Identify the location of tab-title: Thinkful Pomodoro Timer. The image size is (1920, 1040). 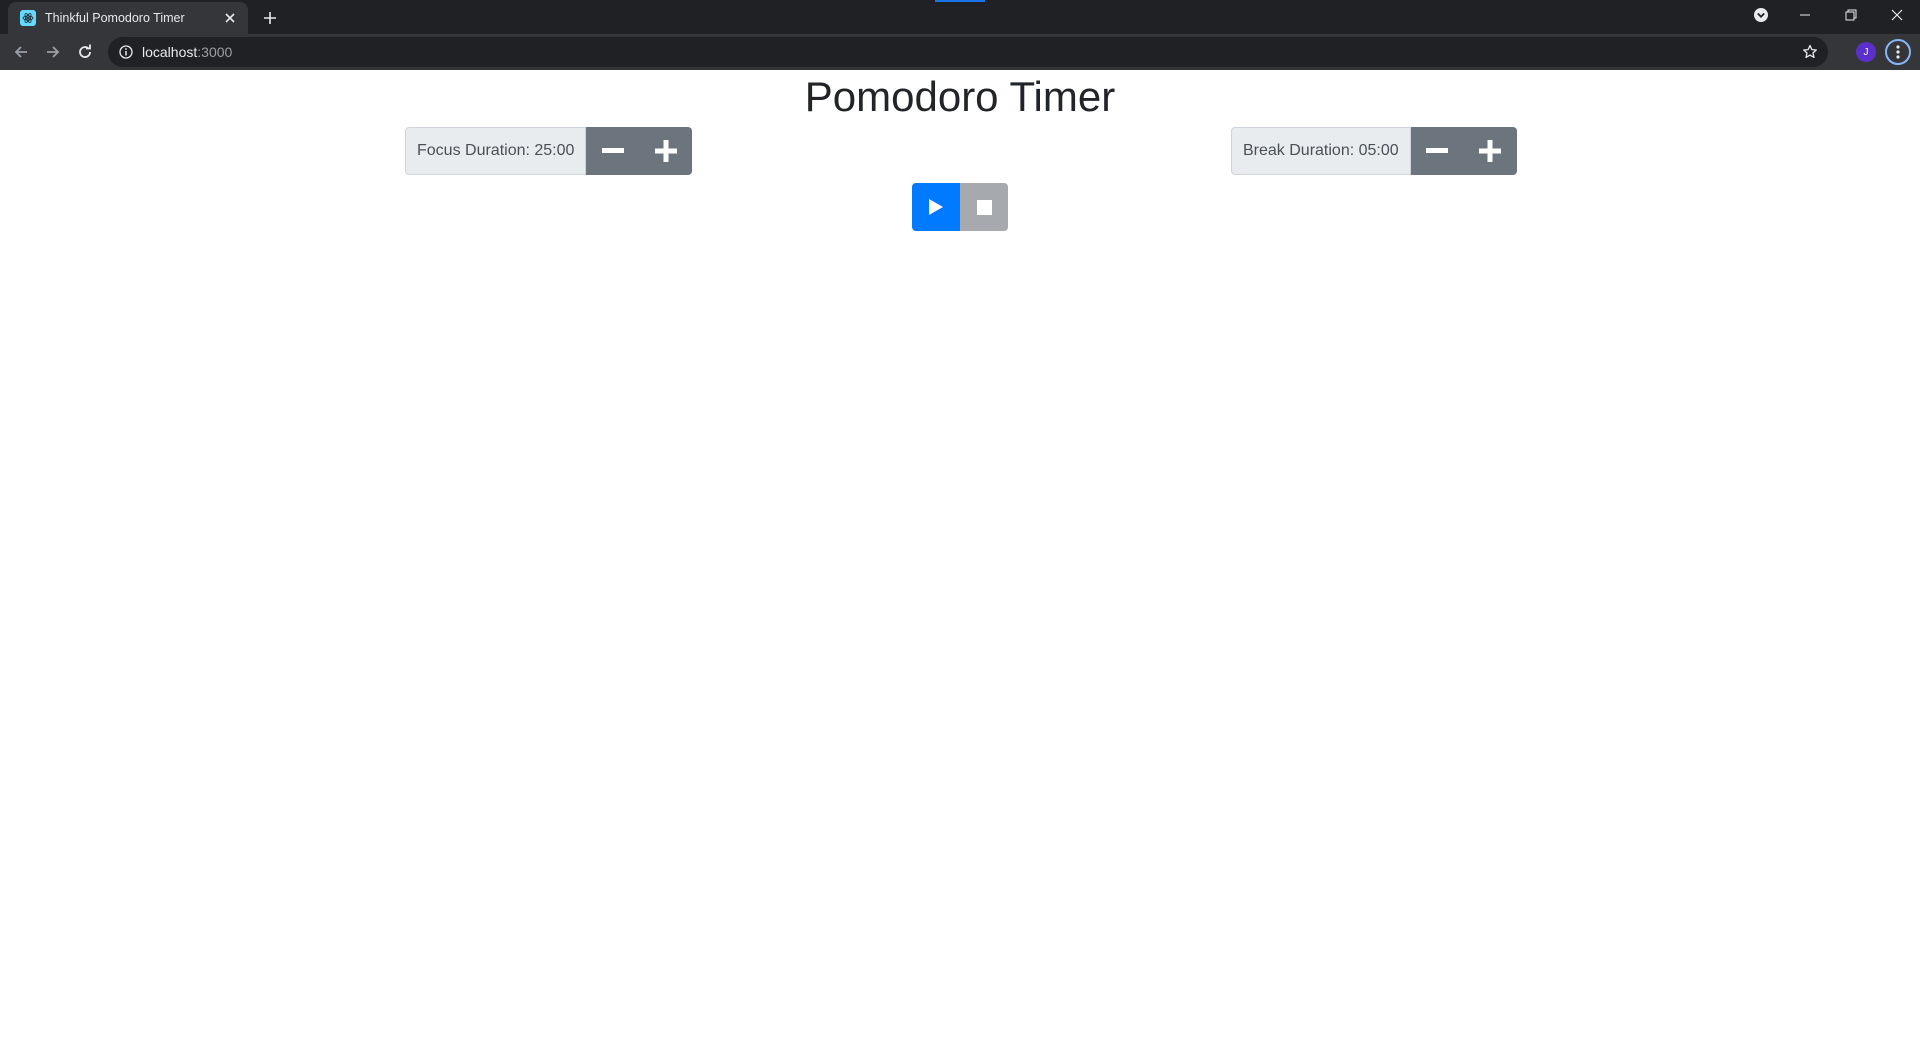
(115, 18).